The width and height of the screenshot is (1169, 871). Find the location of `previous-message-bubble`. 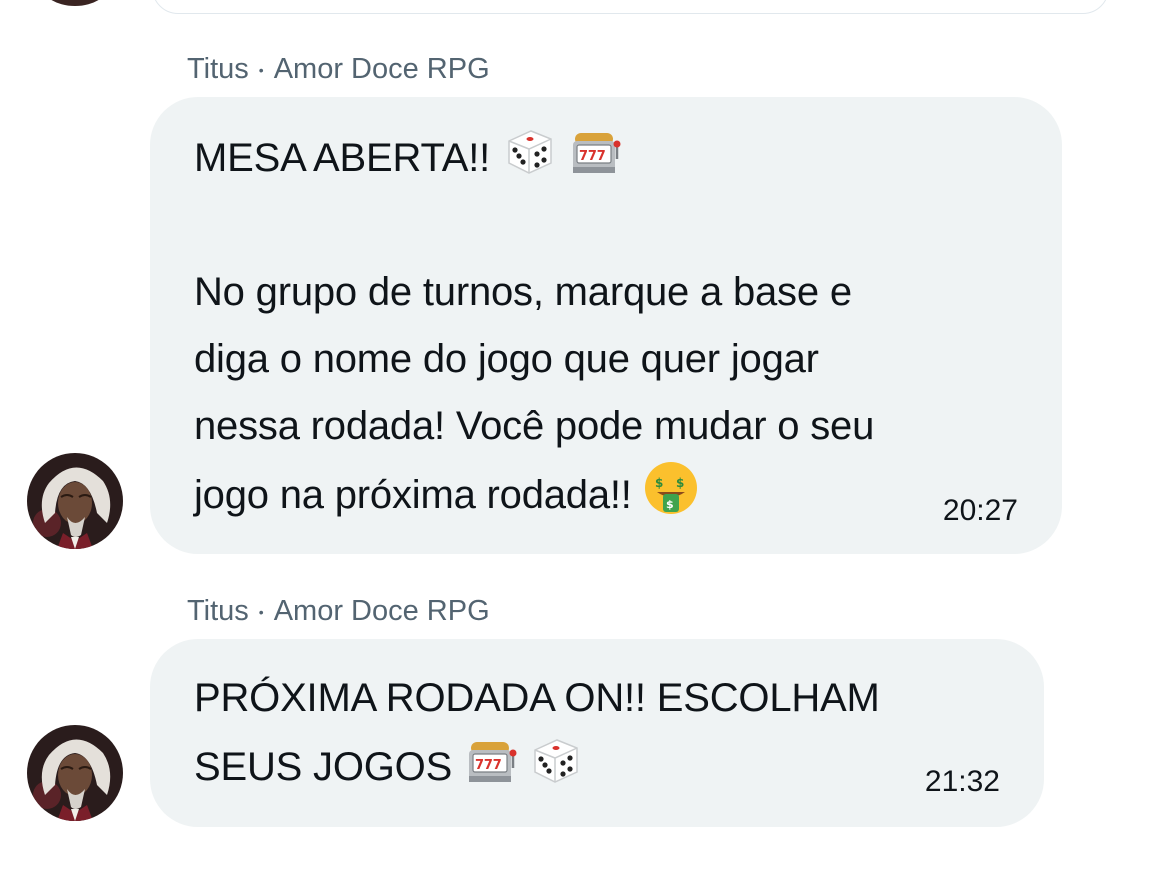

previous-message-bubble is located at coordinates (630, 7).